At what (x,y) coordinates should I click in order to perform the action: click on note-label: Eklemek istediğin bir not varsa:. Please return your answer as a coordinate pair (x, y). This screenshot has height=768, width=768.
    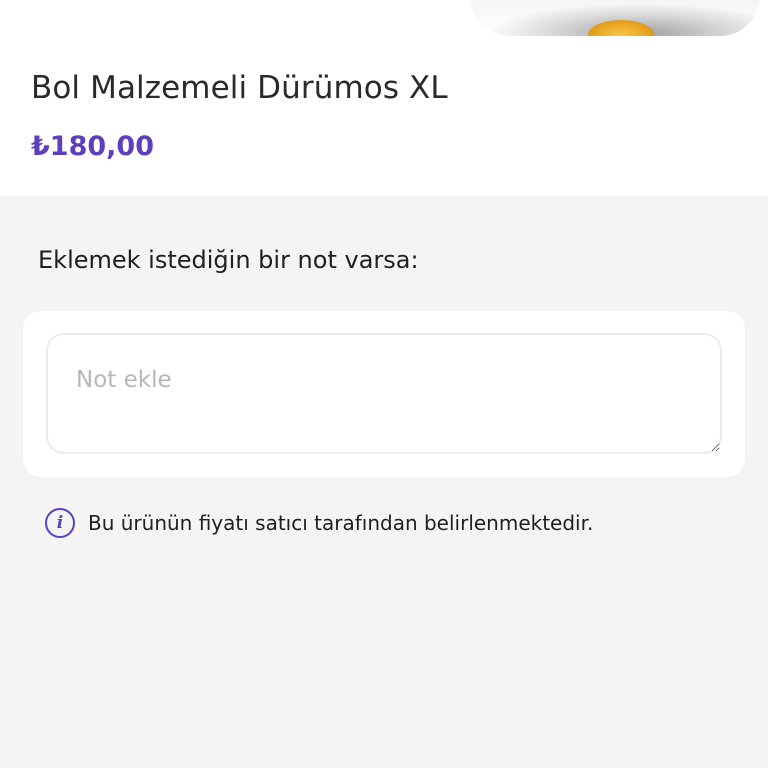
    Looking at the image, I should click on (228, 260).